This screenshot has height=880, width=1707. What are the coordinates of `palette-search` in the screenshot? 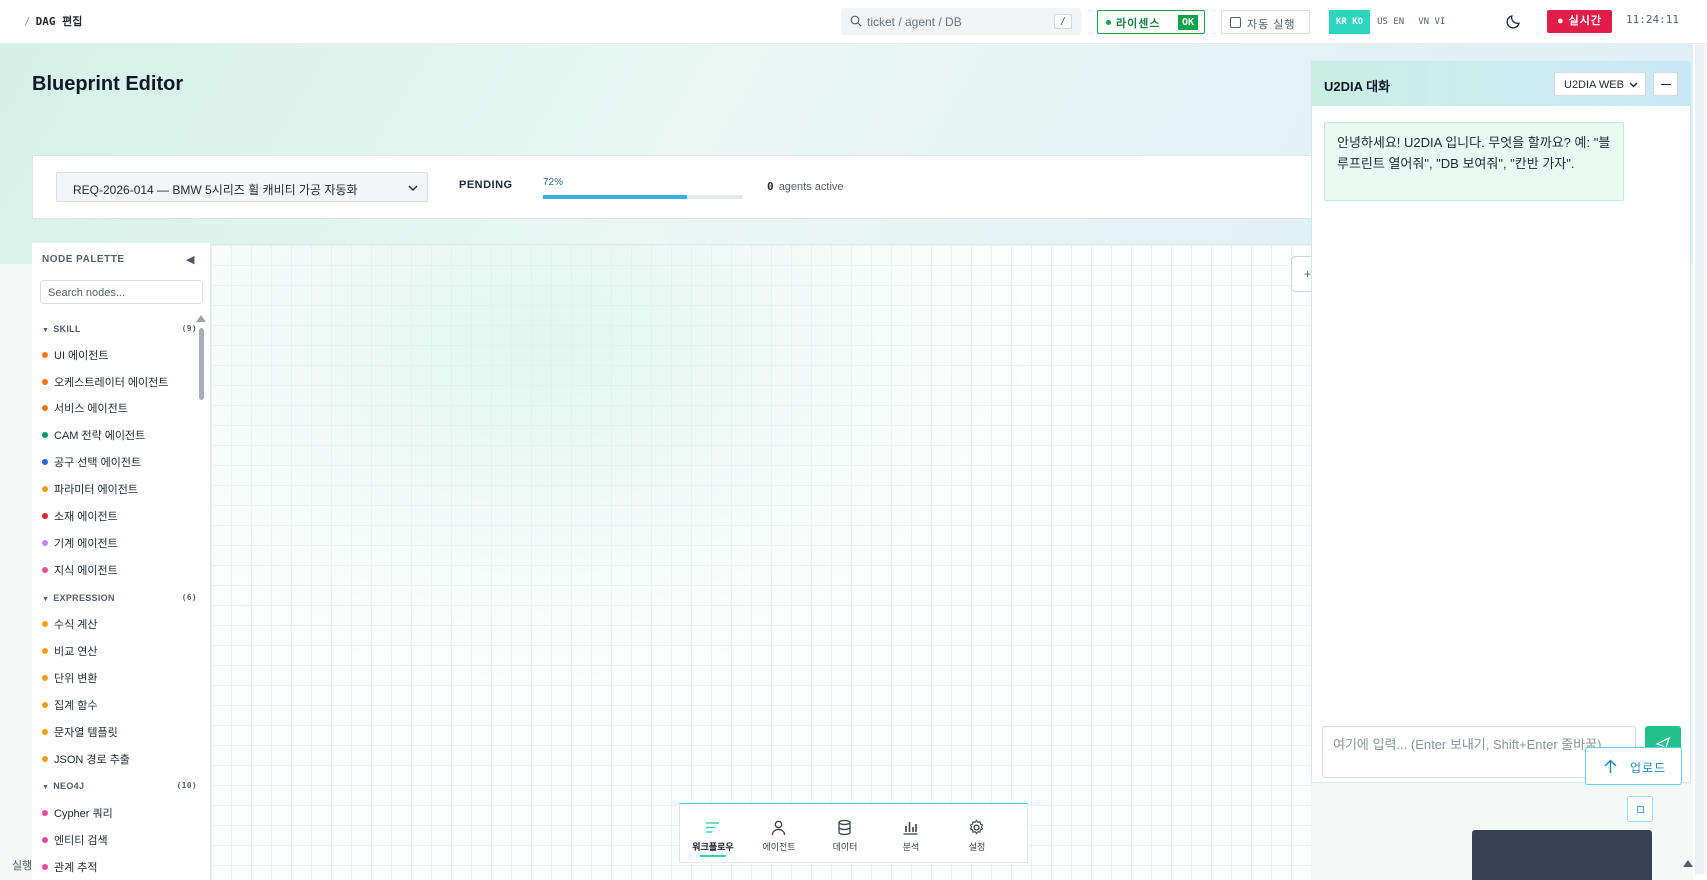 It's located at (121, 292).